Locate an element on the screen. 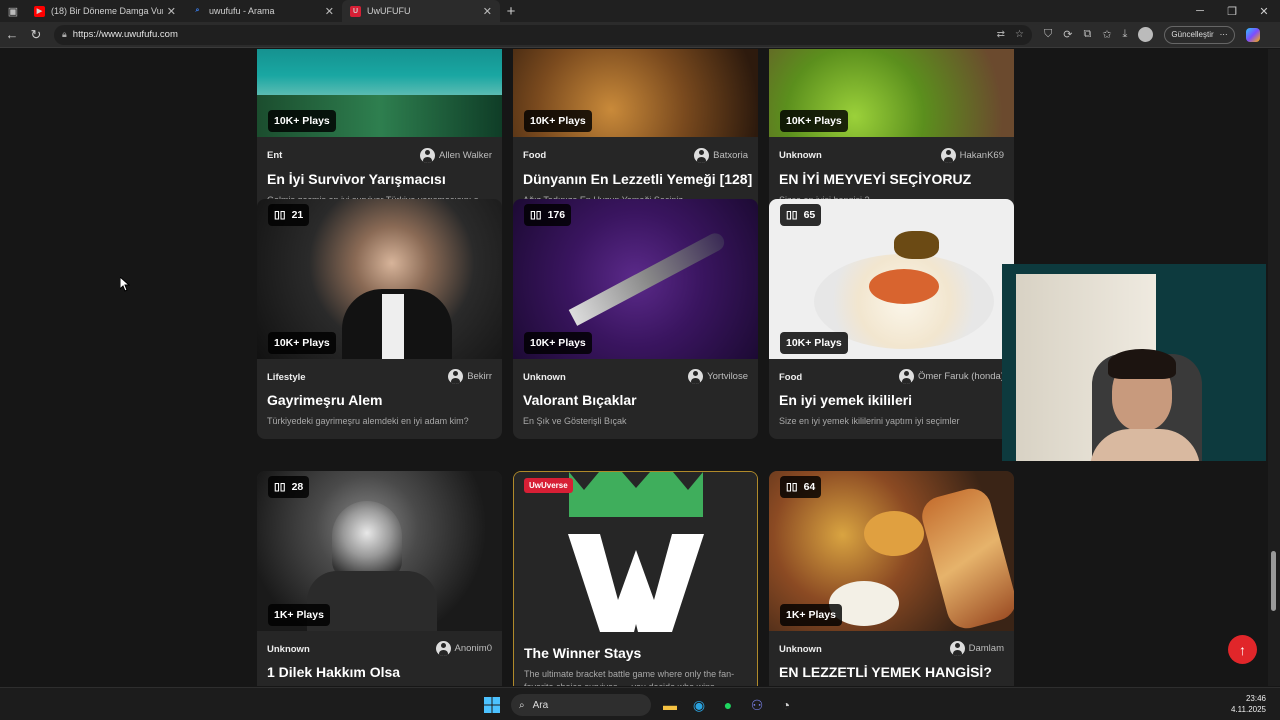 This screenshot has width=1280, height=720. extension-icon: ⟳ is located at coordinates (1067, 34).